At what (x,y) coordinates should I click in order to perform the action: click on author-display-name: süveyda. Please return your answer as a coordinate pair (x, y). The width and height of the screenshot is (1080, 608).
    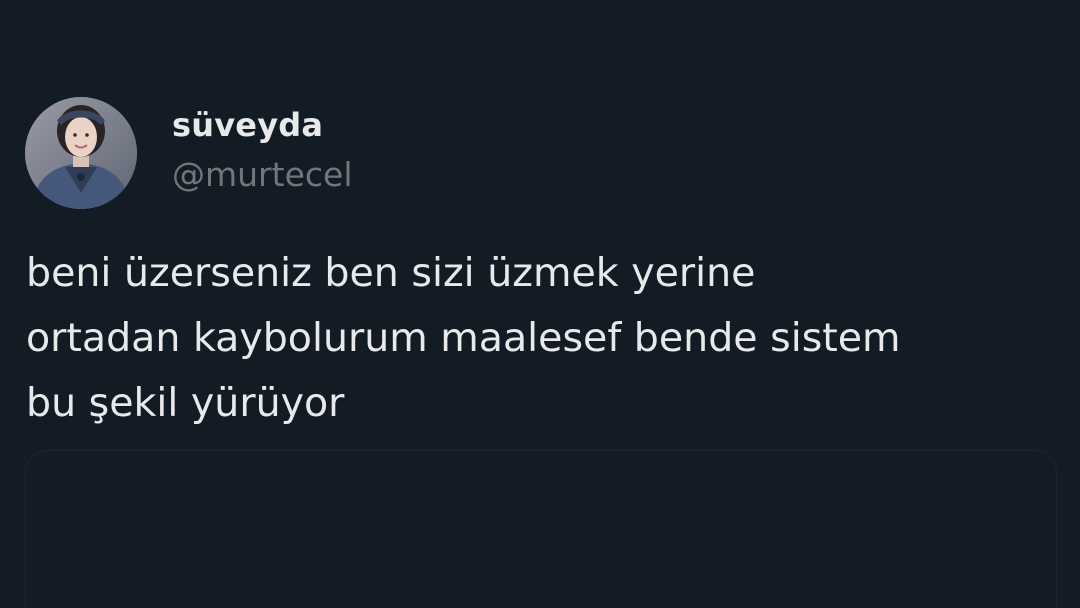
    Looking at the image, I should click on (247, 125).